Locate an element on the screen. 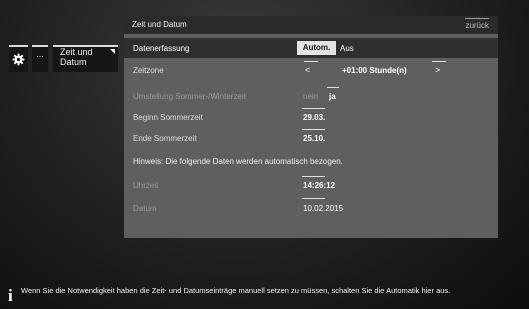 This screenshot has width=529, height=309. corner-triangle-icon is located at coordinates (112, 51).